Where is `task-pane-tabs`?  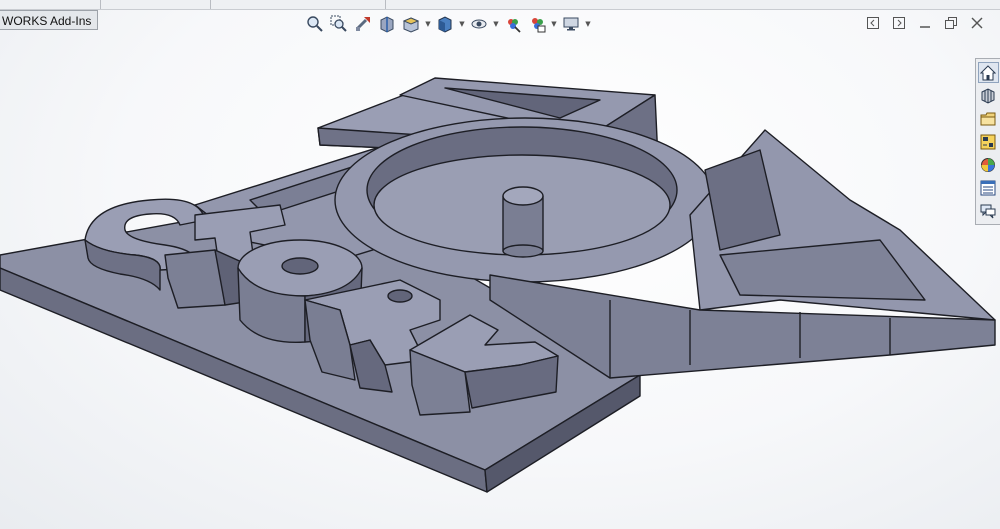
task-pane-tabs is located at coordinates (987, 141).